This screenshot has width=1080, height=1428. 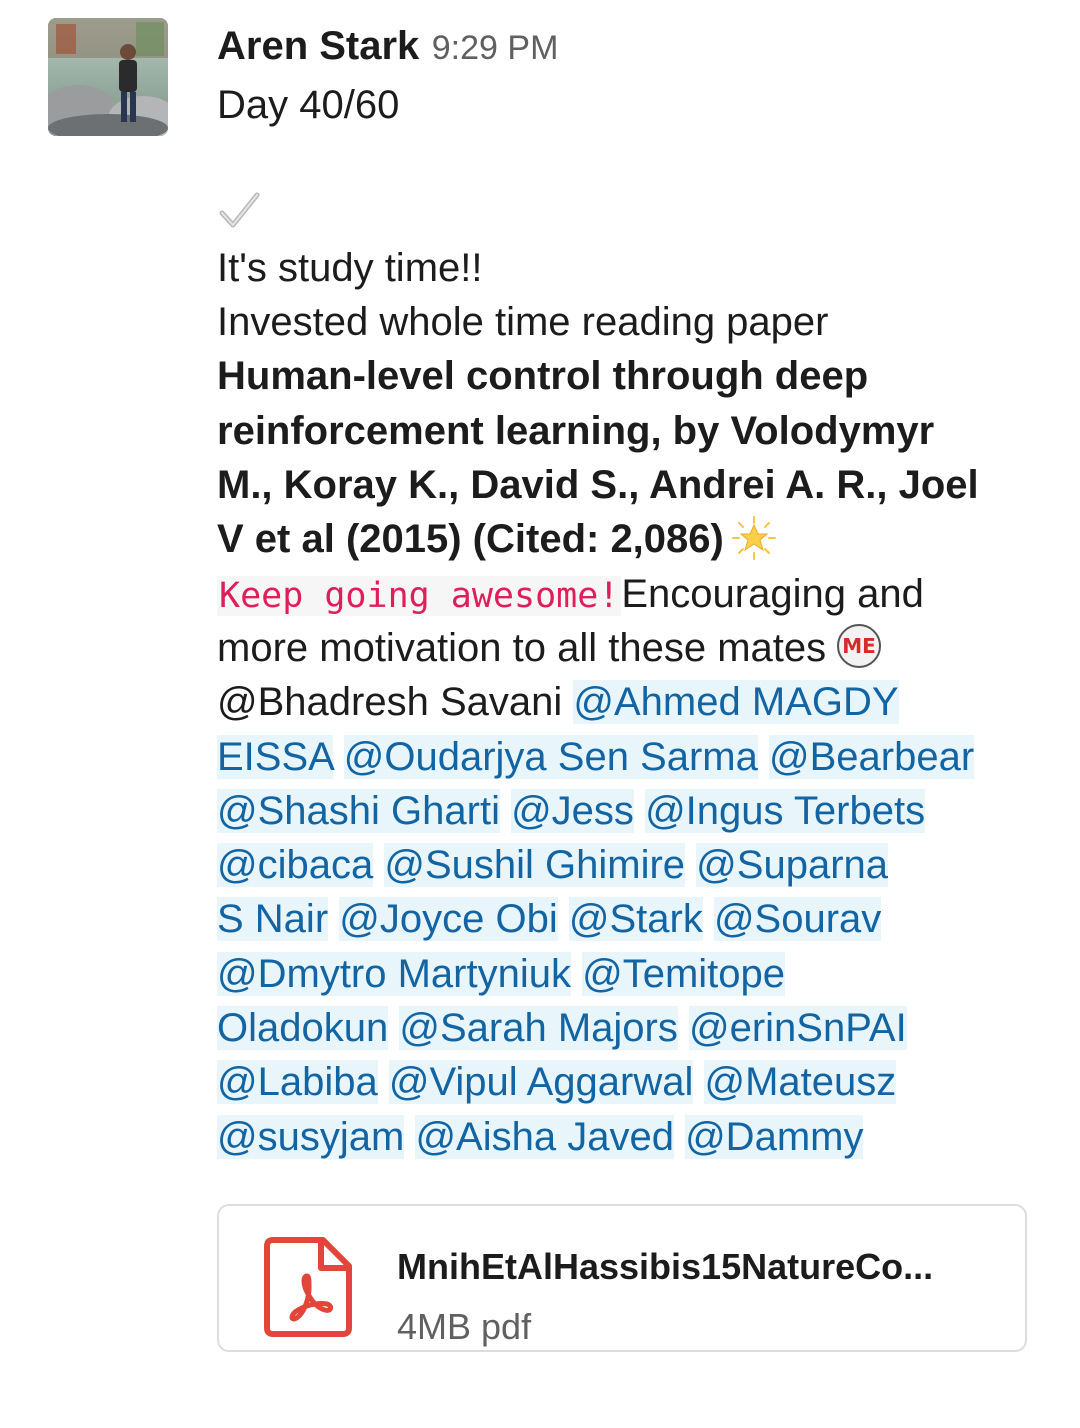 What do you see at coordinates (495, 48) in the screenshot?
I see `message-timestamp: 9:29 PM` at bounding box center [495, 48].